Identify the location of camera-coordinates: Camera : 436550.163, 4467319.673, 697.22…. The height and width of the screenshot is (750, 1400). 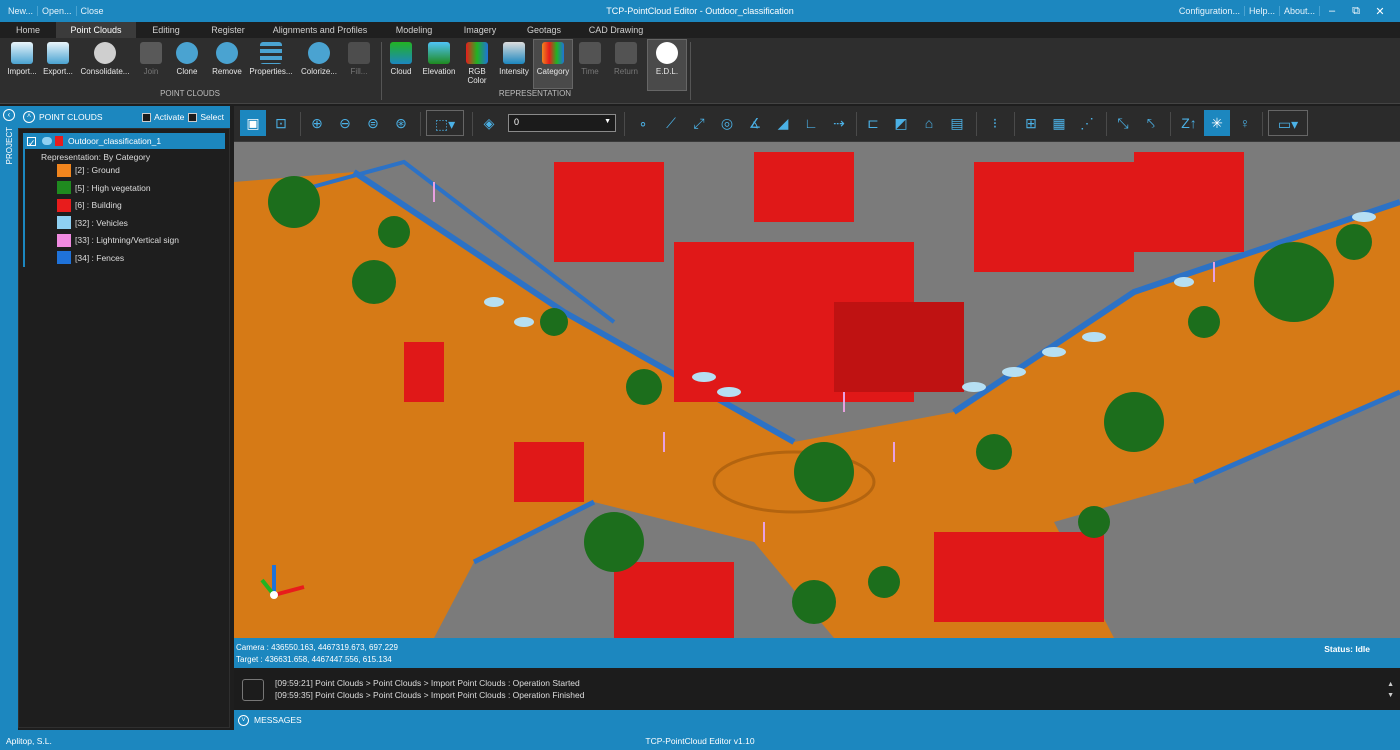
(317, 647).